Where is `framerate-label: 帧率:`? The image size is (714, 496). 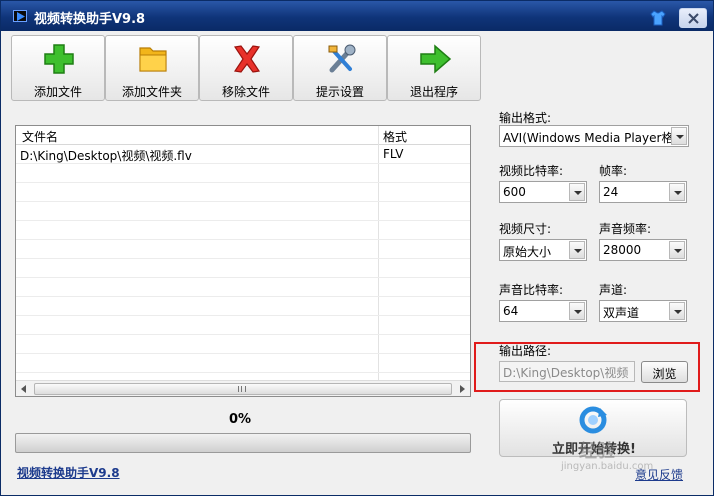
framerate-label: 帧率: is located at coordinates (613, 171).